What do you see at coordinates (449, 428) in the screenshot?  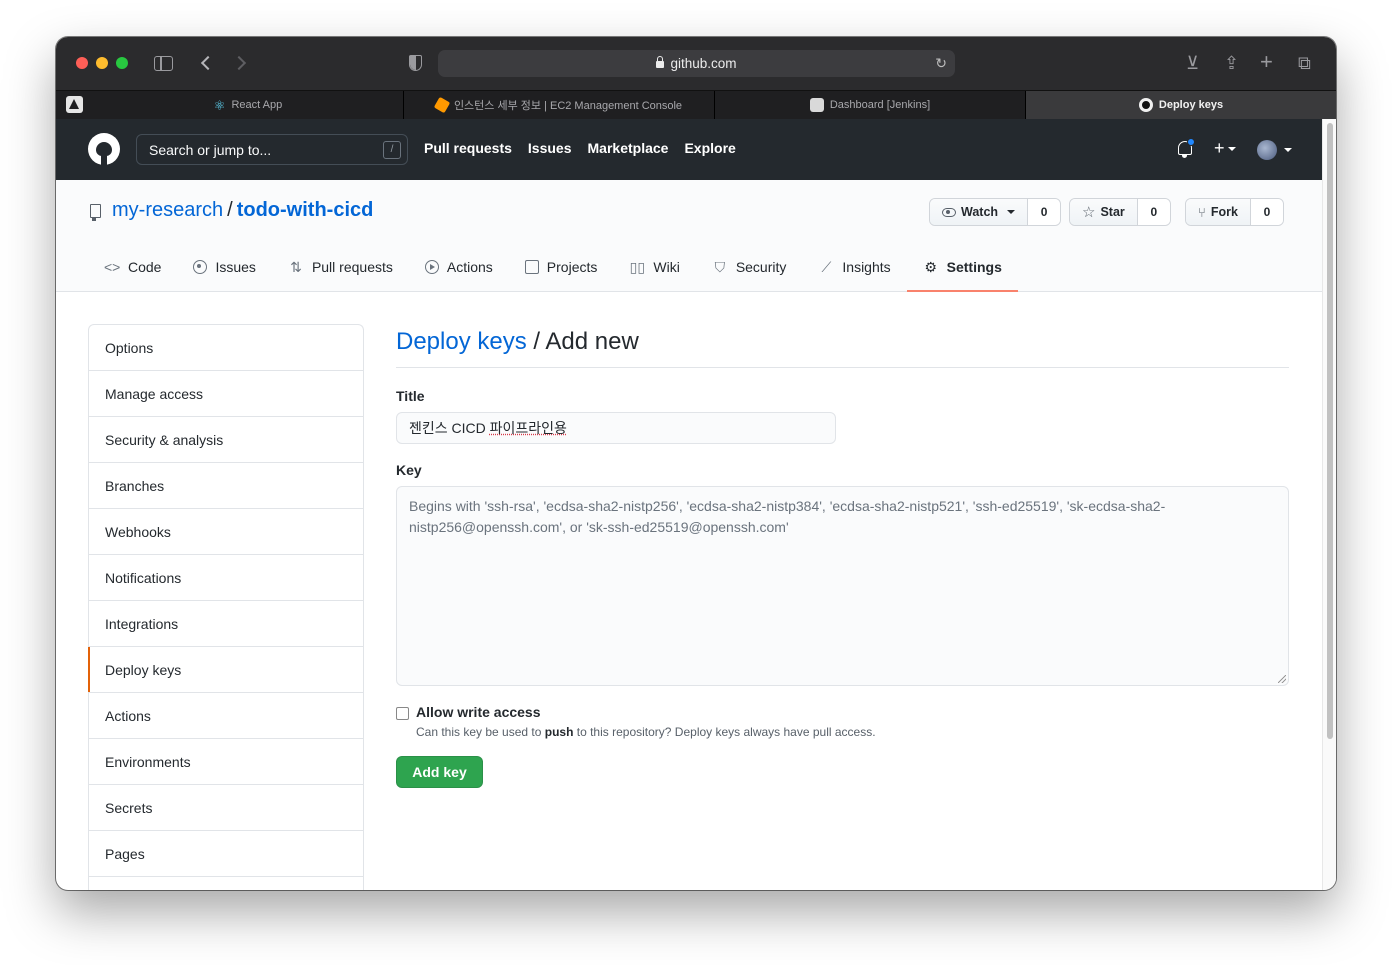 I see `title-value-prefix: 젠킨스 CICD` at bounding box center [449, 428].